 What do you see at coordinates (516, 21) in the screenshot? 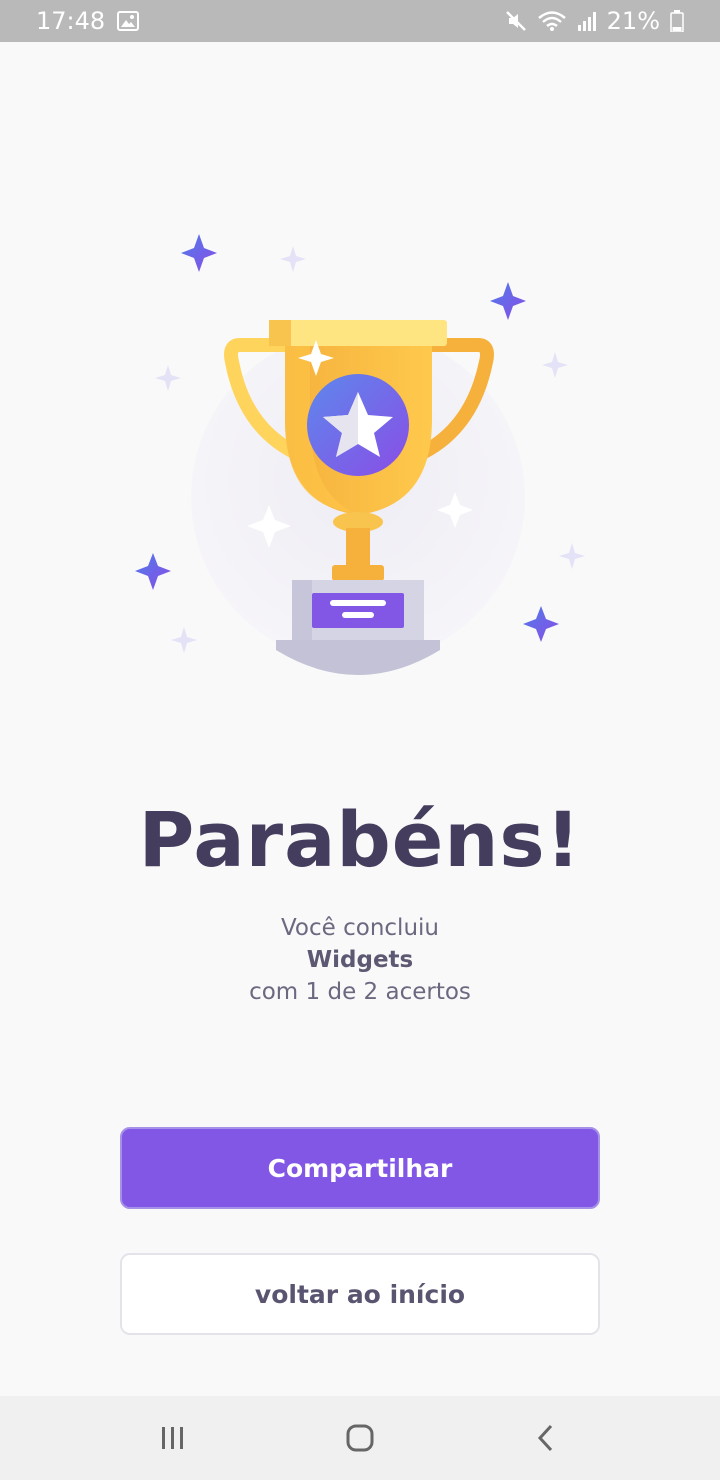
I see `mute-icon` at bounding box center [516, 21].